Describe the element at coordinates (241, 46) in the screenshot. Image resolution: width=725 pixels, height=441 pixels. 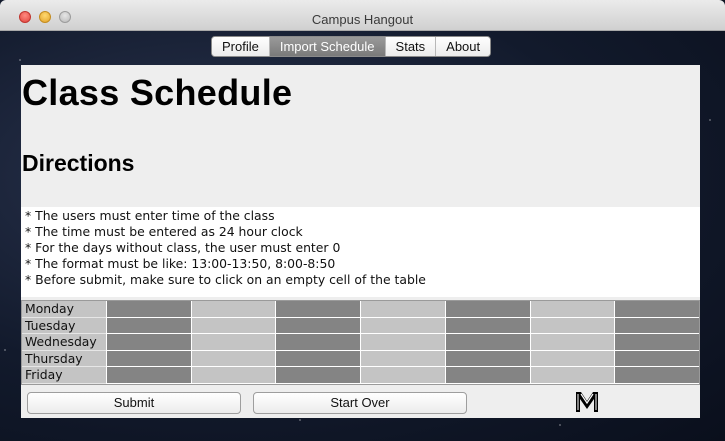
I see `tab-profile: Profile` at that location.